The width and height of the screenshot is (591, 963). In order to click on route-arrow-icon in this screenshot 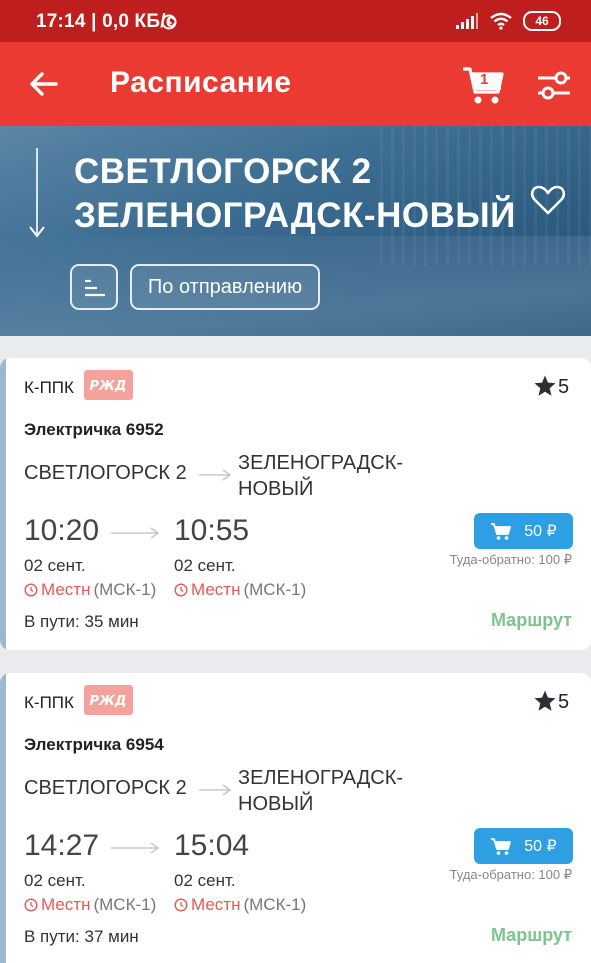, I will do `click(37, 232)`.